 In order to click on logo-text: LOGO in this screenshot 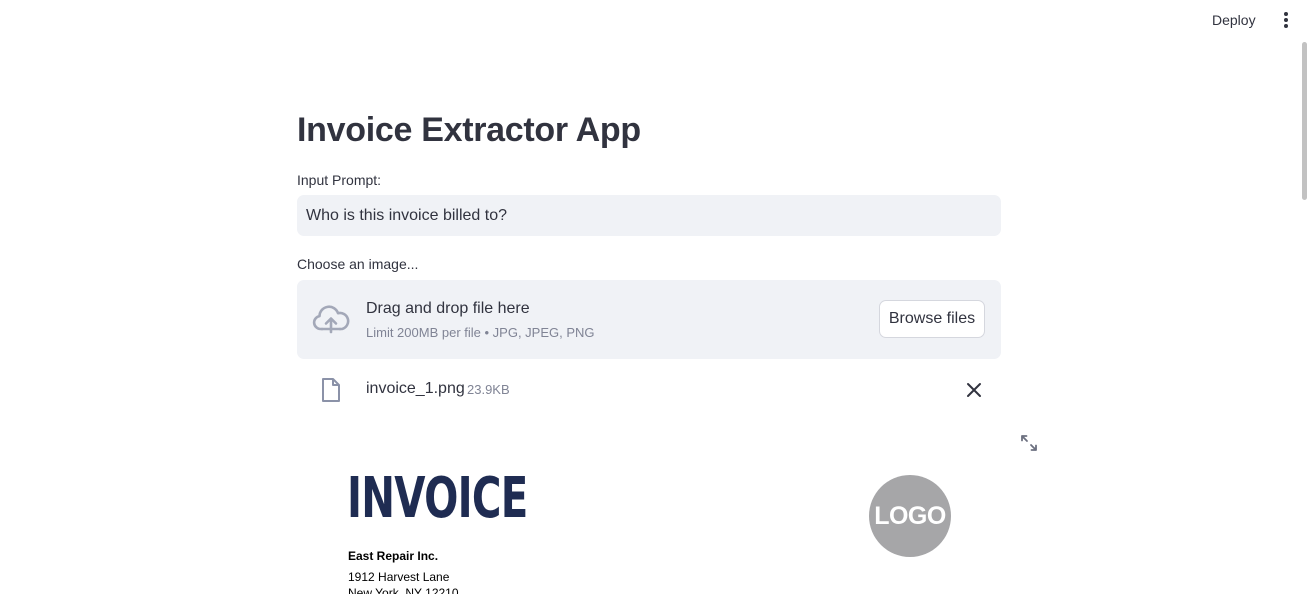, I will do `click(910, 516)`.